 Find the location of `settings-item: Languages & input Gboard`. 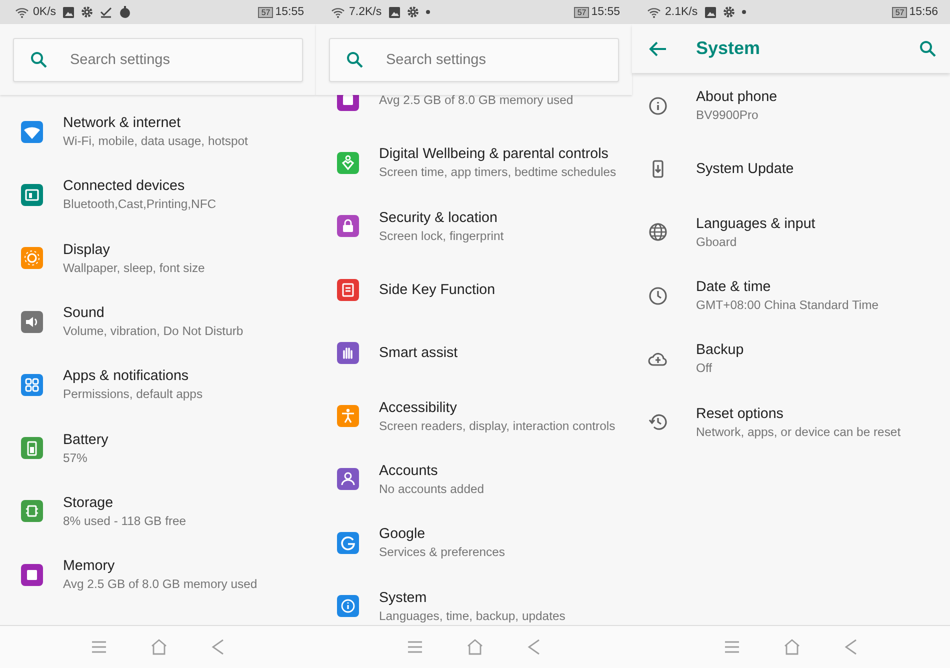

settings-item: Languages & input Gboard is located at coordinates (791, 232).